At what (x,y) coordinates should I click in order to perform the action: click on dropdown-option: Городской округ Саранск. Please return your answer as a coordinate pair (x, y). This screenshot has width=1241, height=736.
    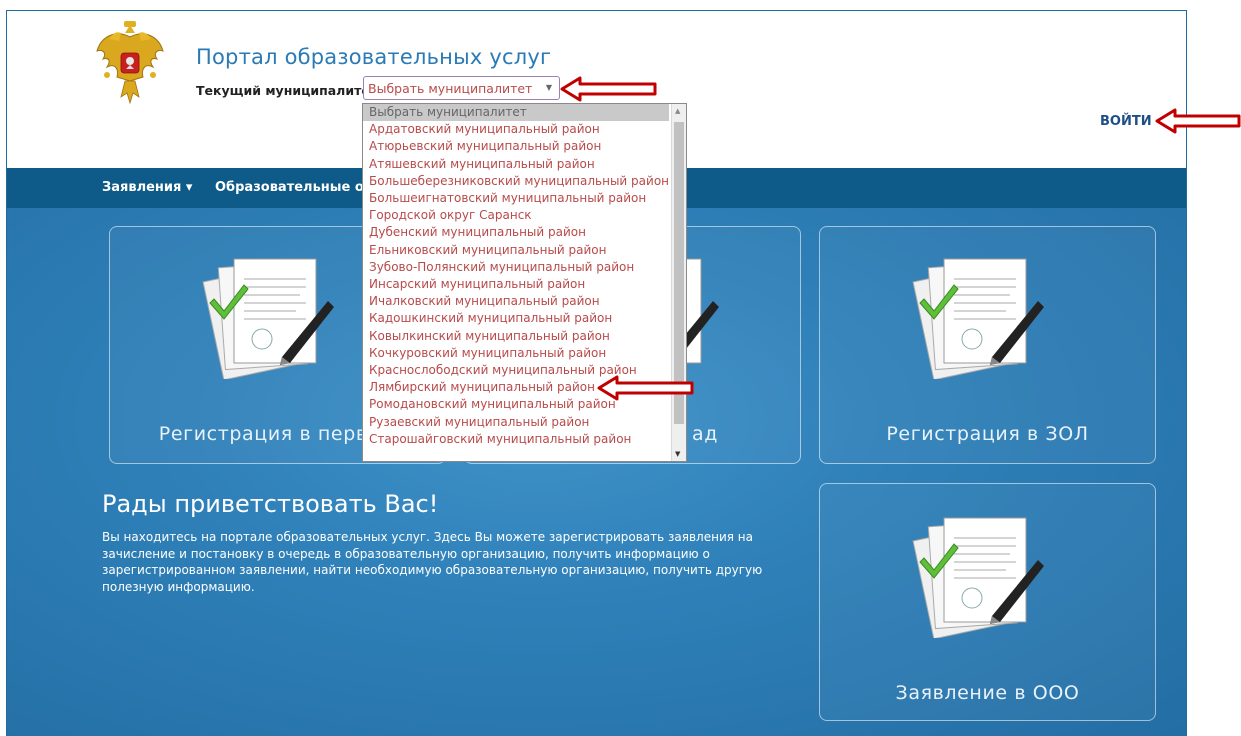
    Looking at the image, I should click on (450, 215).